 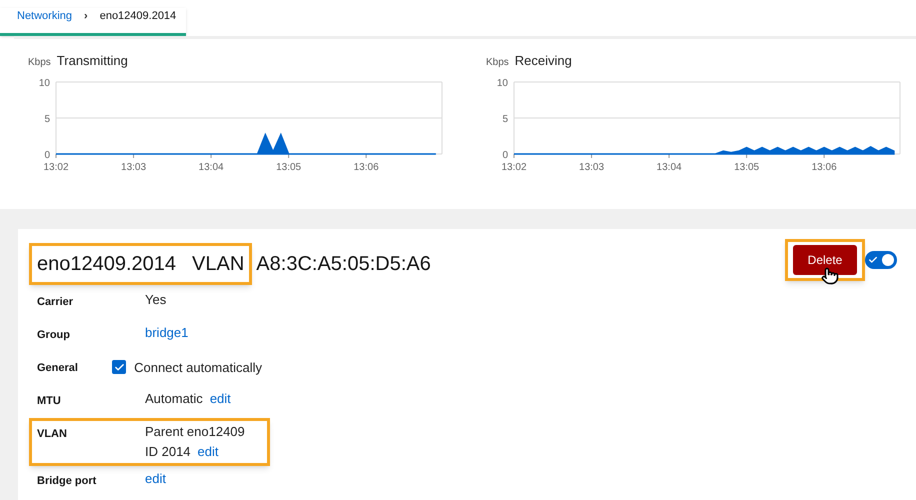 I want to click on hand-cursor-icon, so click(x=830, y=275).